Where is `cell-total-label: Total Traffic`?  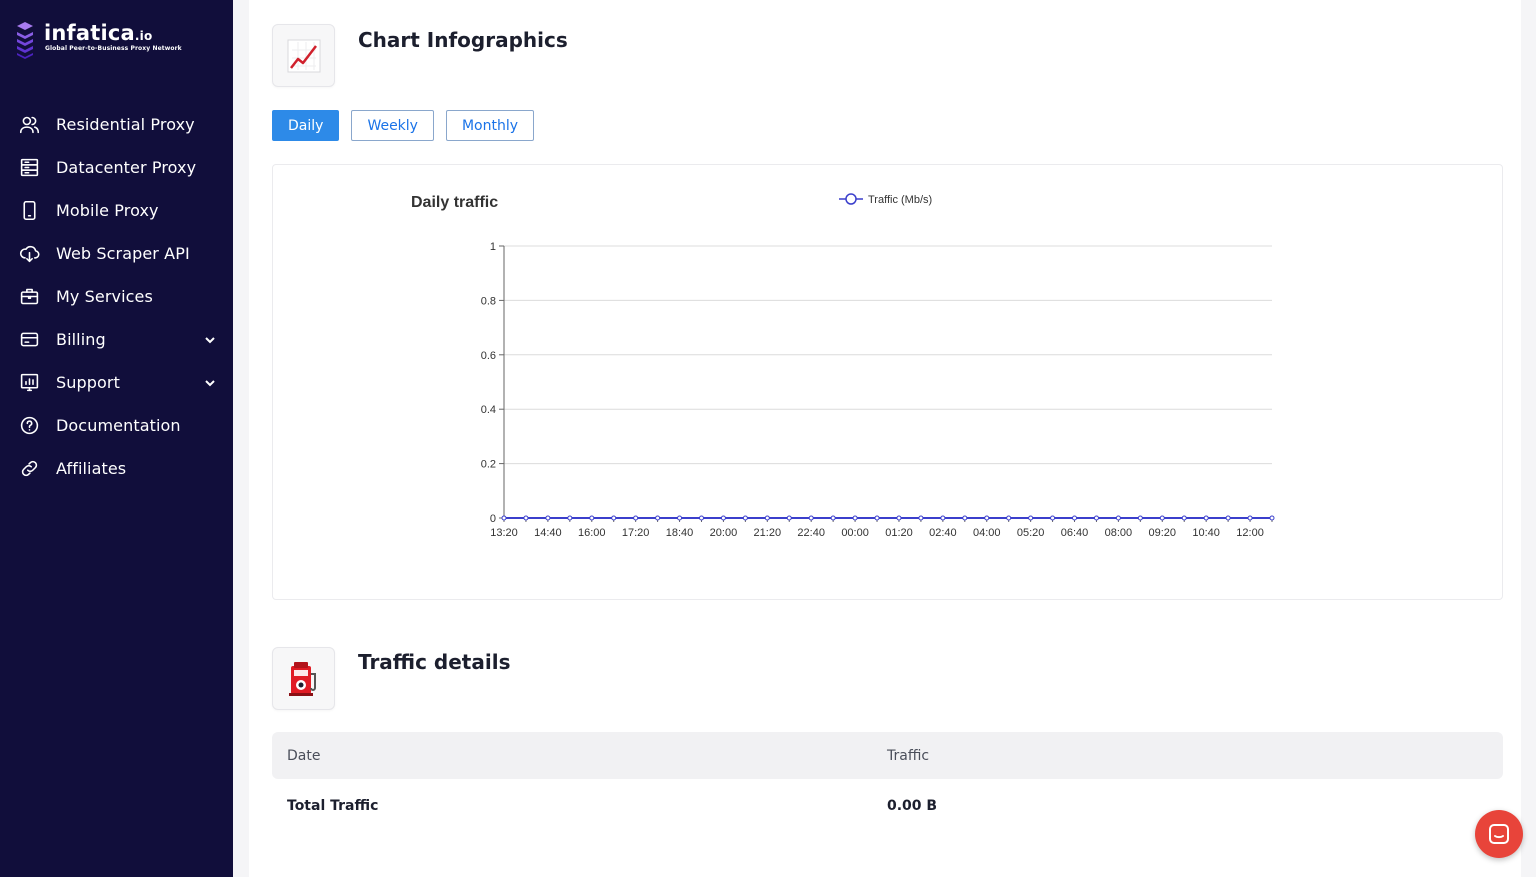 cell-total-label: Total Traffic is located at coordinates (333, 806).